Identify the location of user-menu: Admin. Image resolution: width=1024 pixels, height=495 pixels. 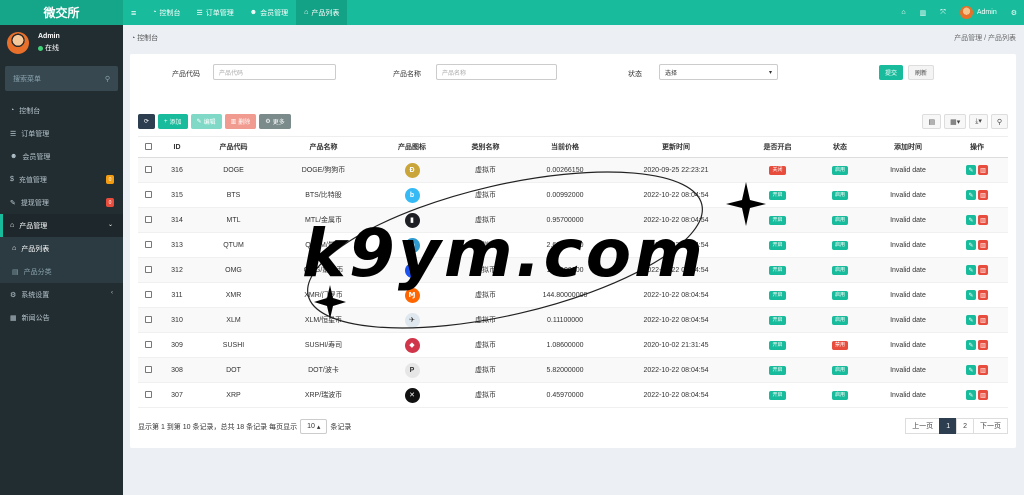
(978, 12).